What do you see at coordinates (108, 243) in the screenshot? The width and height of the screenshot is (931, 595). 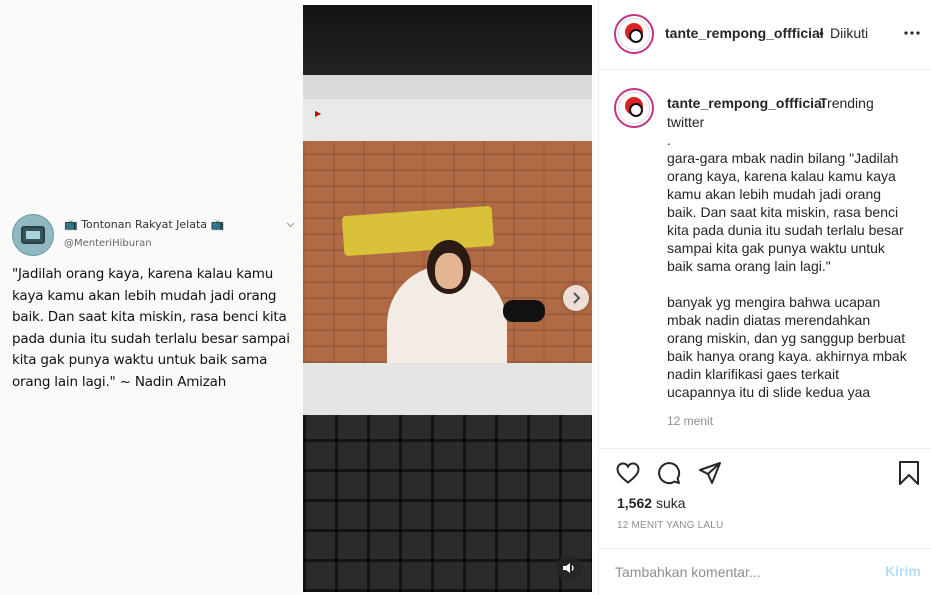 I see `tweet-handle: @MenteriHiburan` at bounding box center [108, 243].